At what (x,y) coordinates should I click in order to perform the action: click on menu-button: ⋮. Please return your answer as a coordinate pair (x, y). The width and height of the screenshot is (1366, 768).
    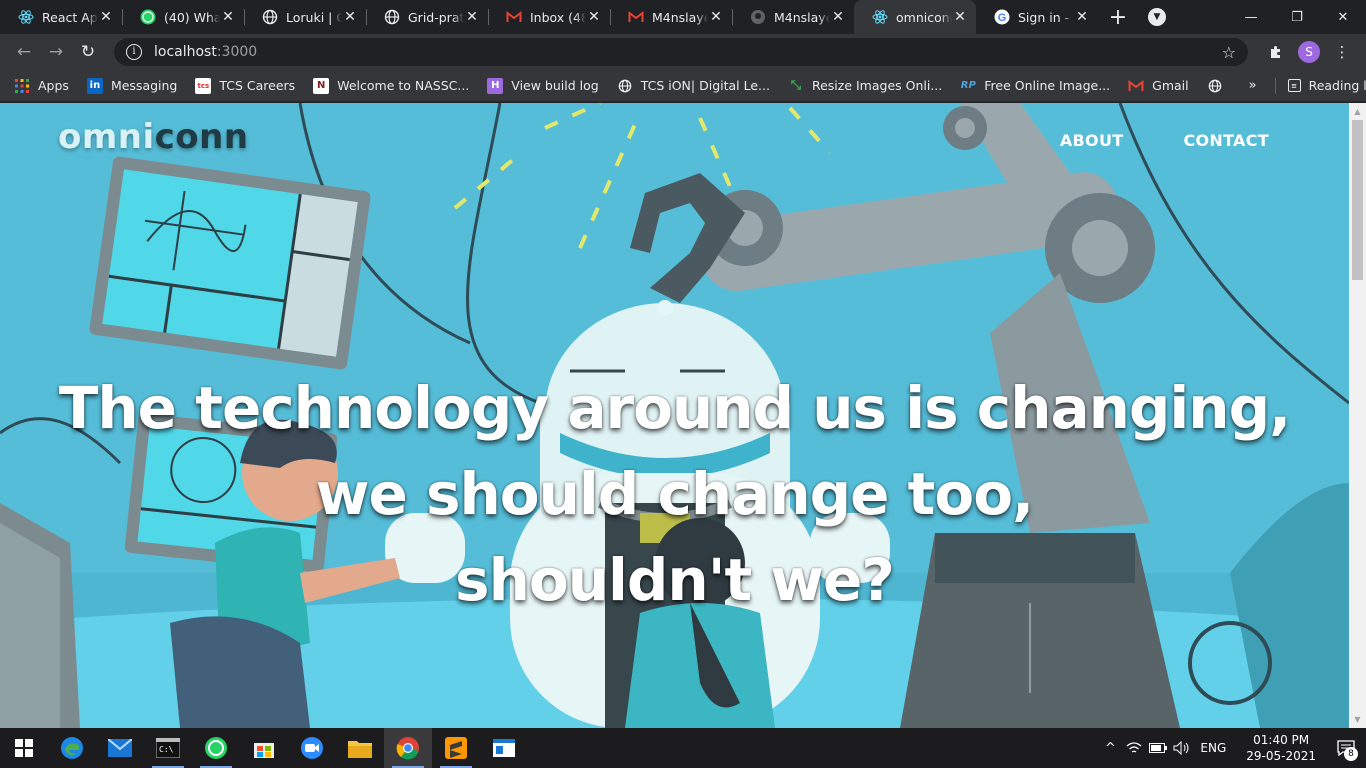
    Looking at the image, I should click on (1342, 52).